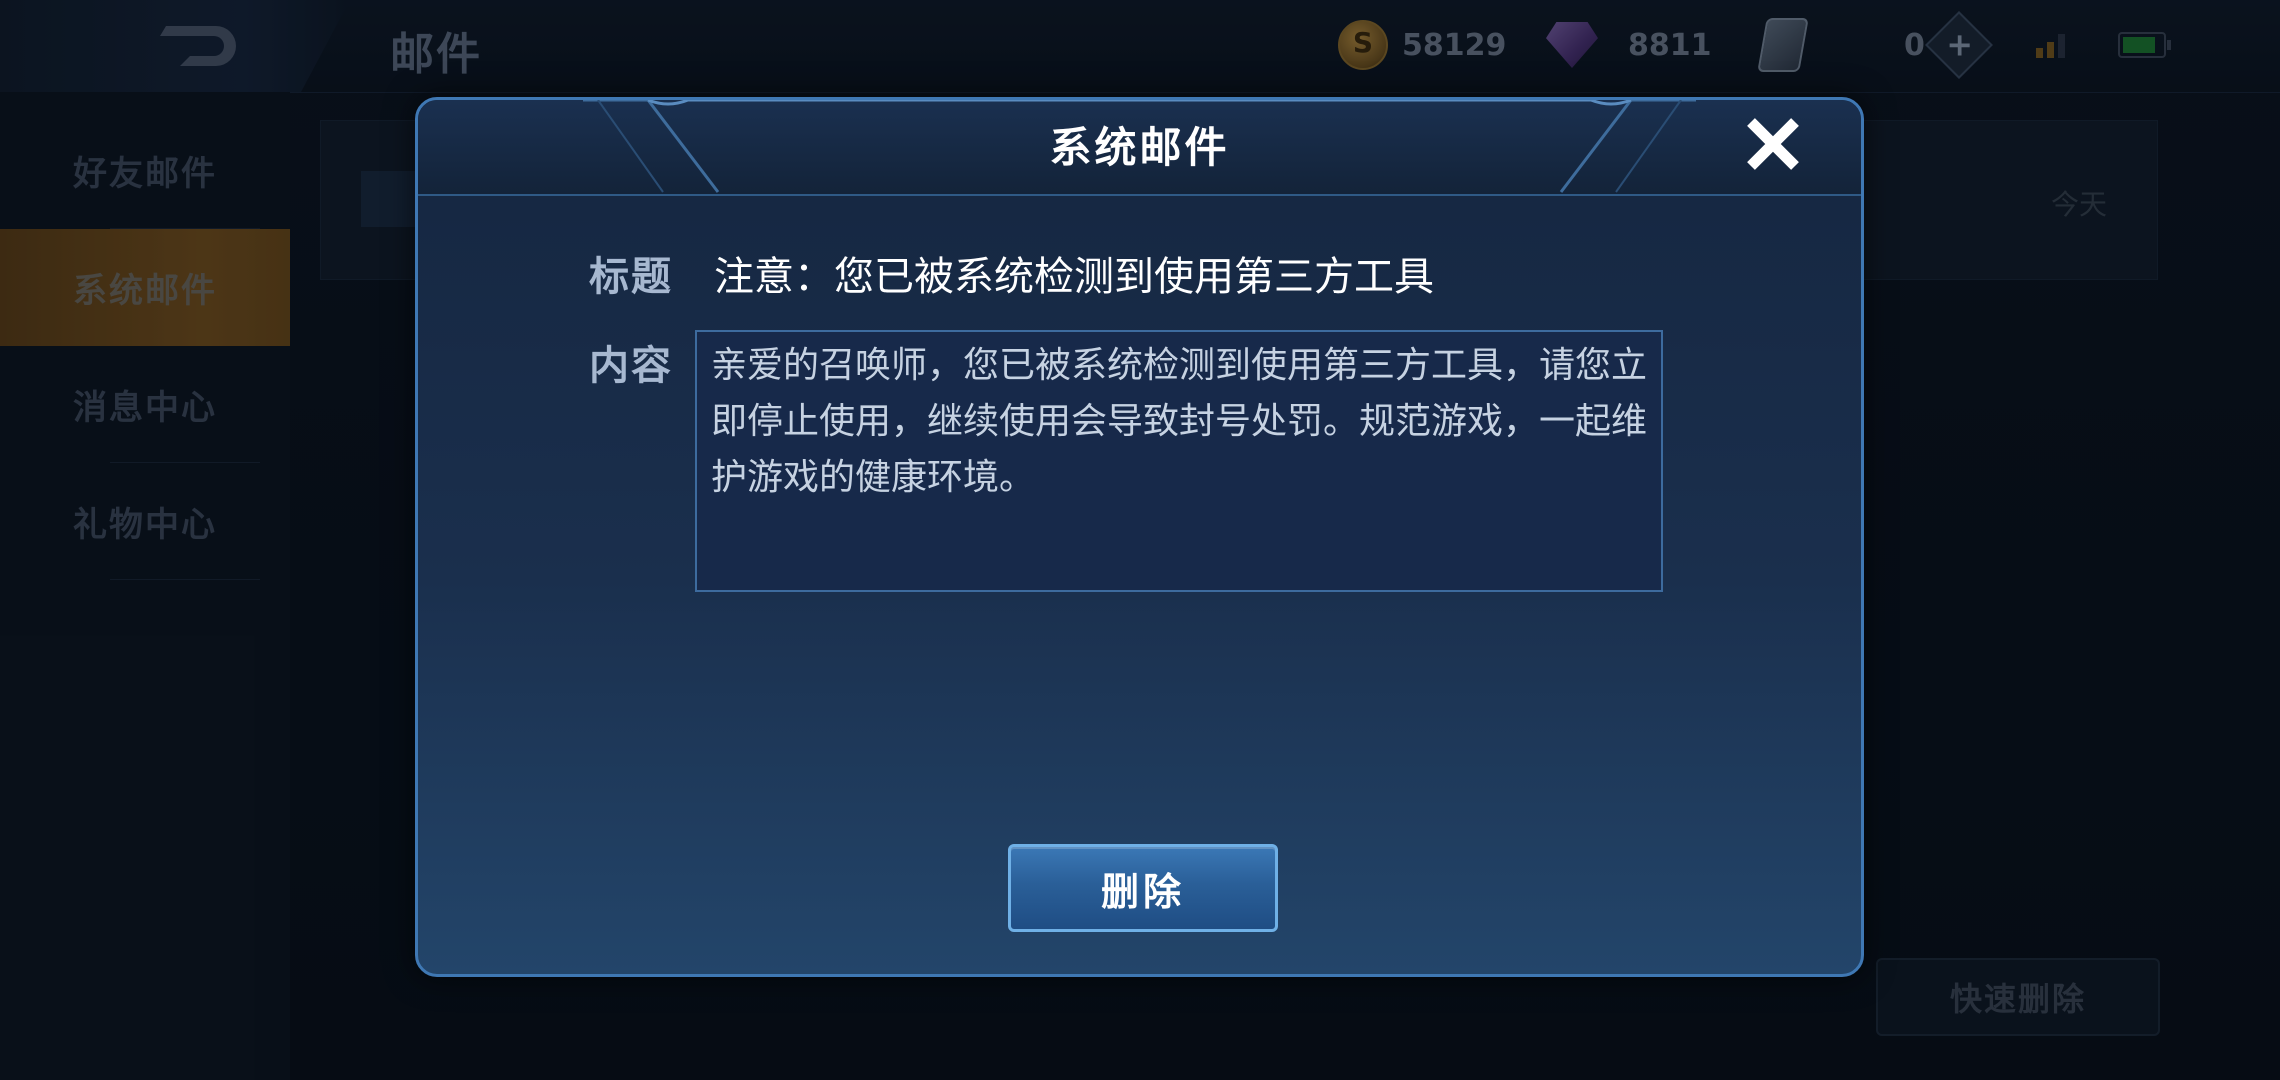 Image resolution: width=2280 pixels, height=1080 pixels. I want to click on subject-label: 标题, so click(631, 277).